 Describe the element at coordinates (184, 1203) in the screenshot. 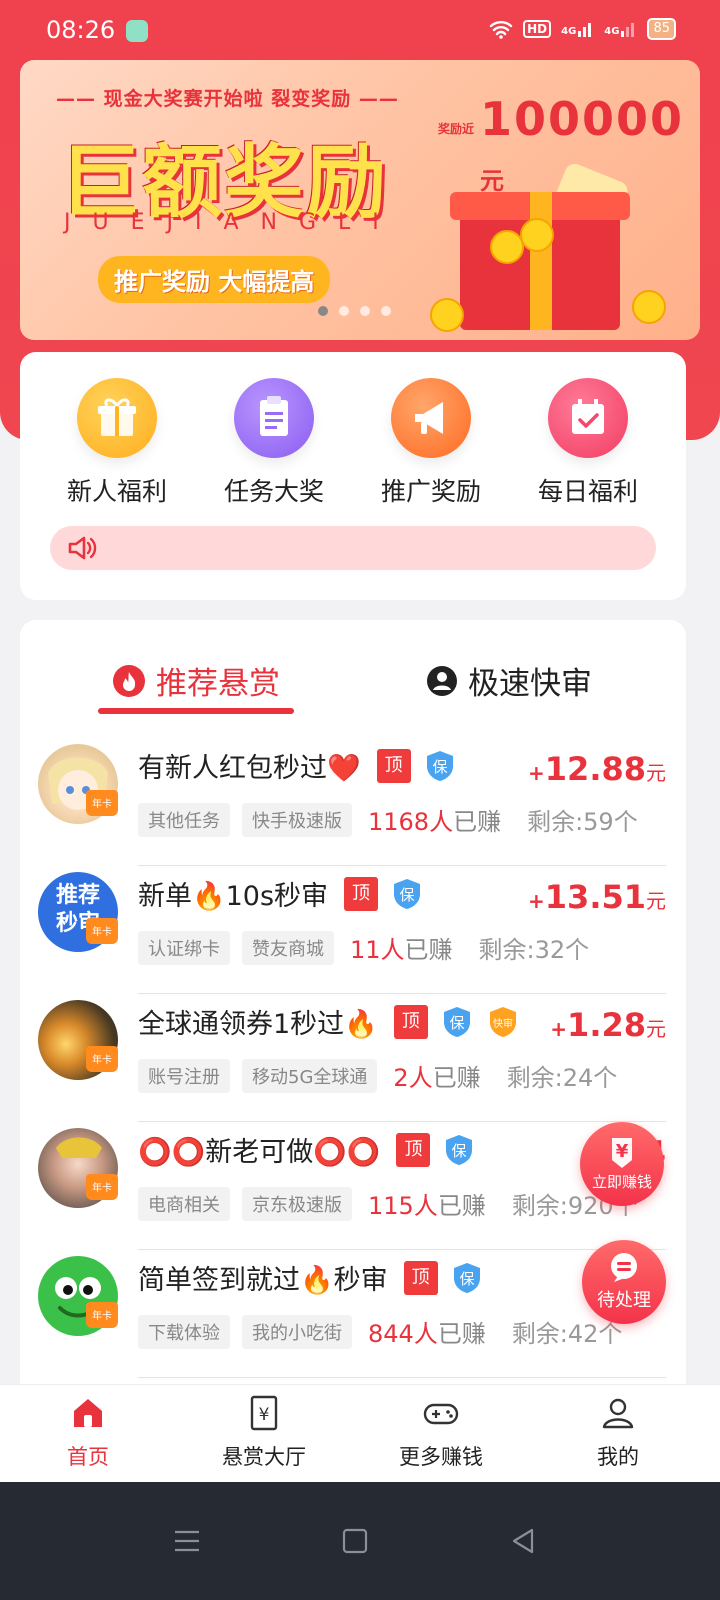

I see `task-tag: 电商相关` at that location.